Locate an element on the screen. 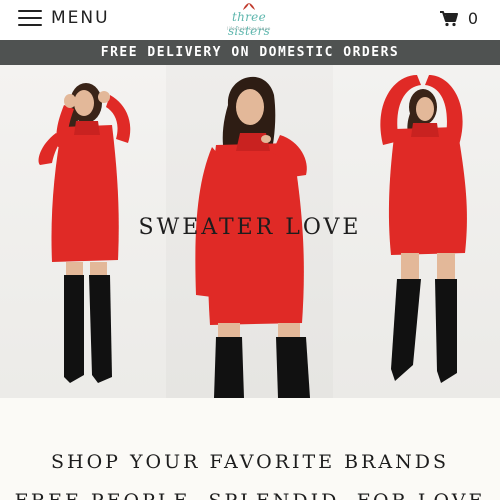 Image resolution: width=500 pixels, height=500 pixels. cart-count: 0 is located at coordinates (472, 18).